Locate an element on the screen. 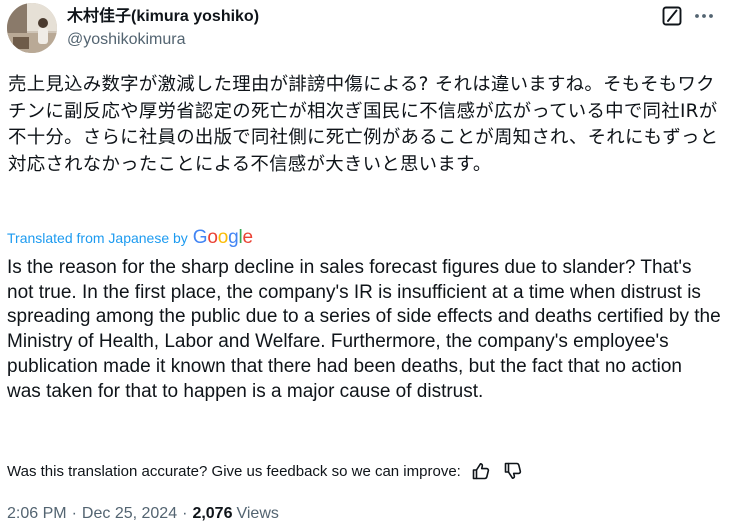 This screenshot has height=530, width=731. author-handle: @yoshikokimura is located at coordinates (163, 40).